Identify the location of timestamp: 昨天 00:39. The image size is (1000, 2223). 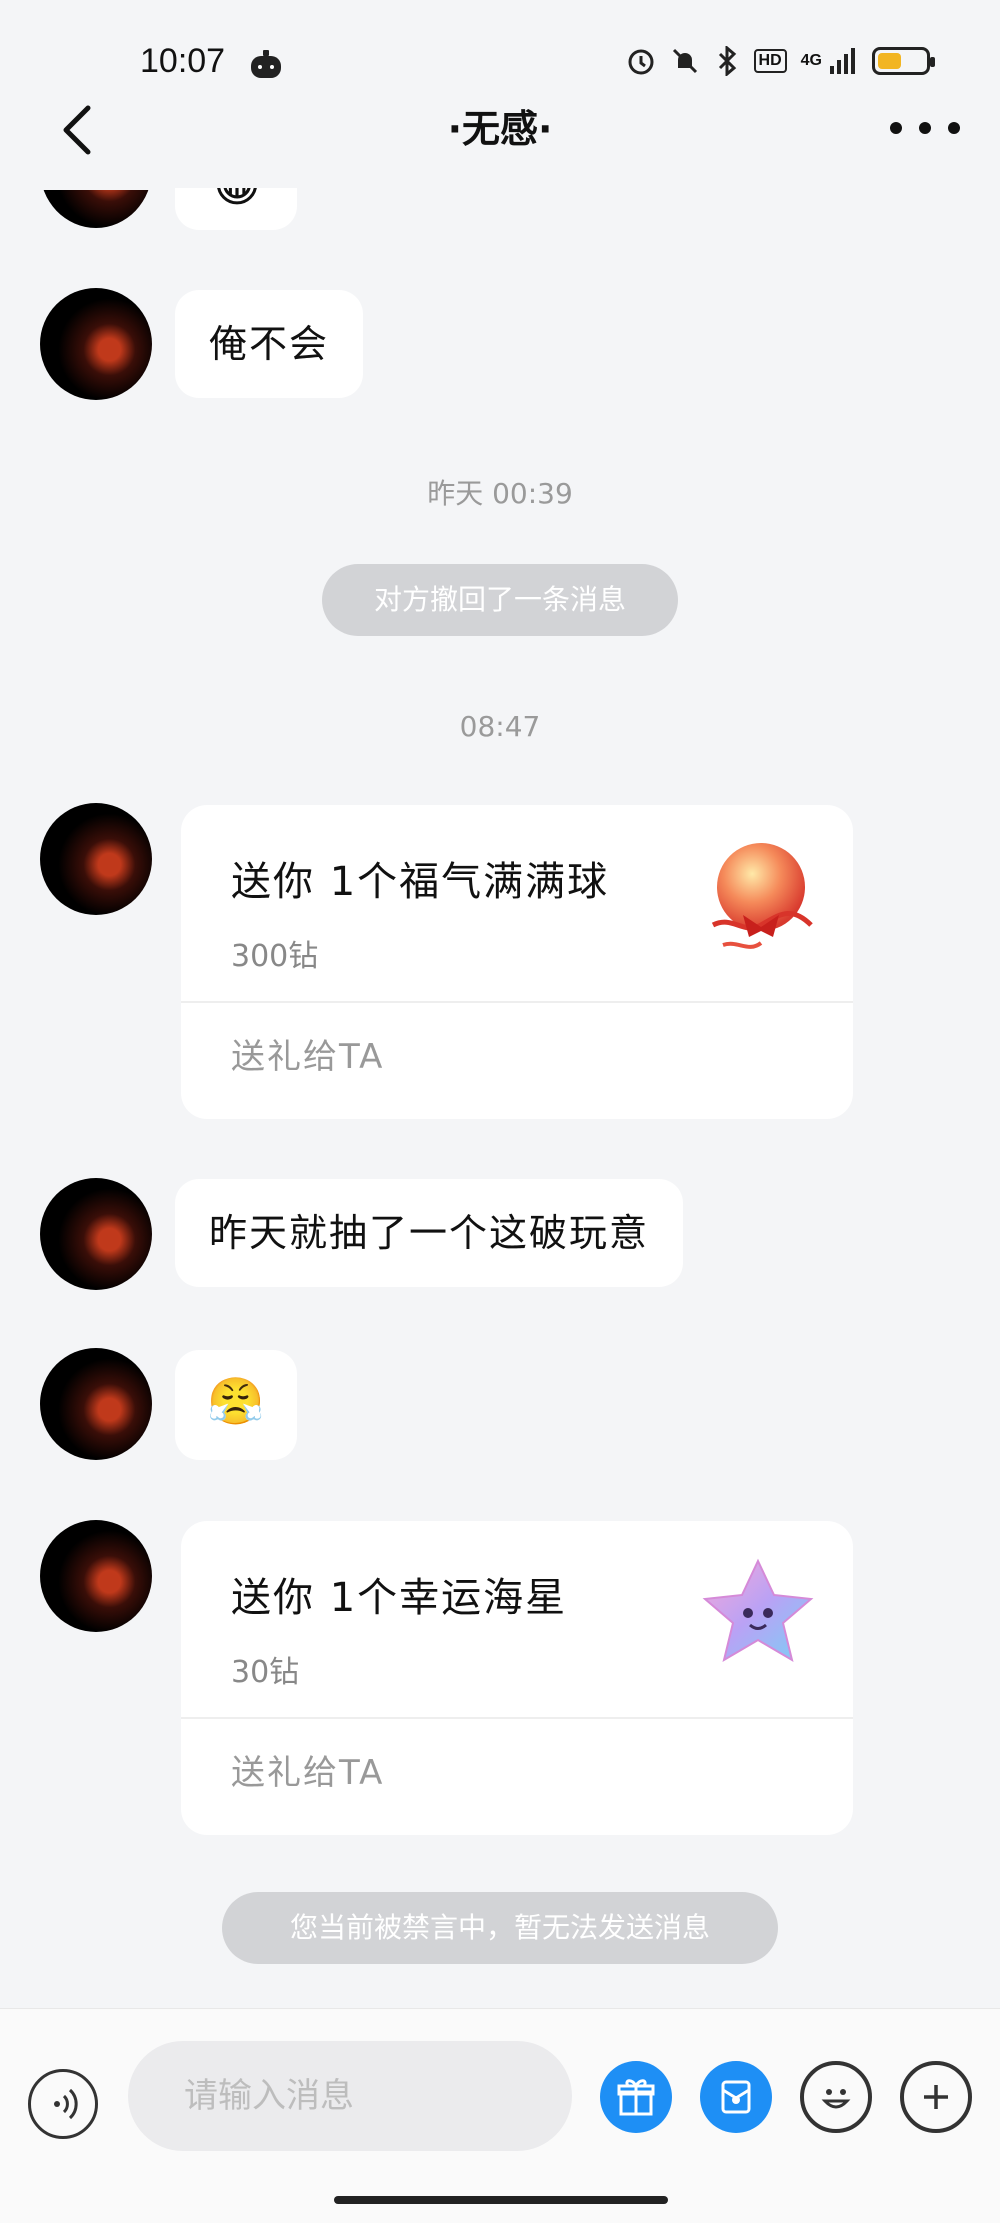
(500, 493).